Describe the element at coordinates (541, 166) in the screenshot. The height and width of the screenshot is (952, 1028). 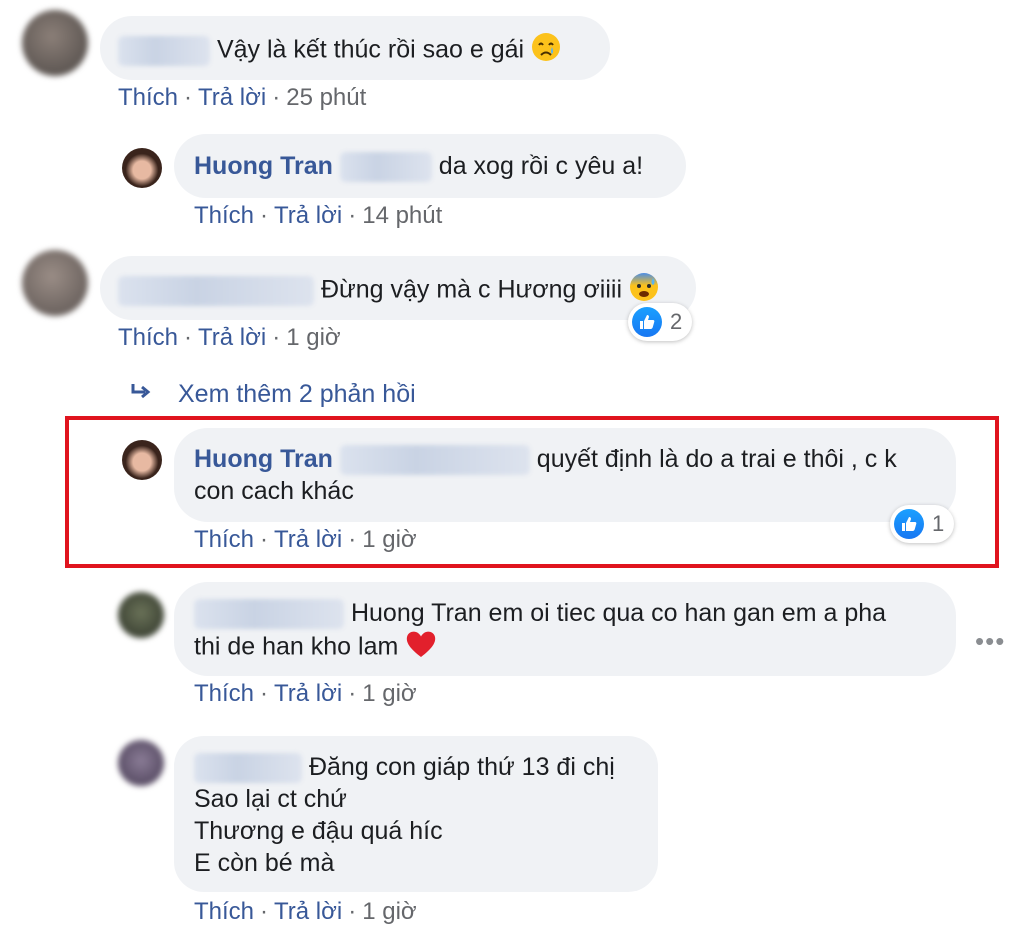
I see `comment-text: da xog rồi c yêu a!` at that location.